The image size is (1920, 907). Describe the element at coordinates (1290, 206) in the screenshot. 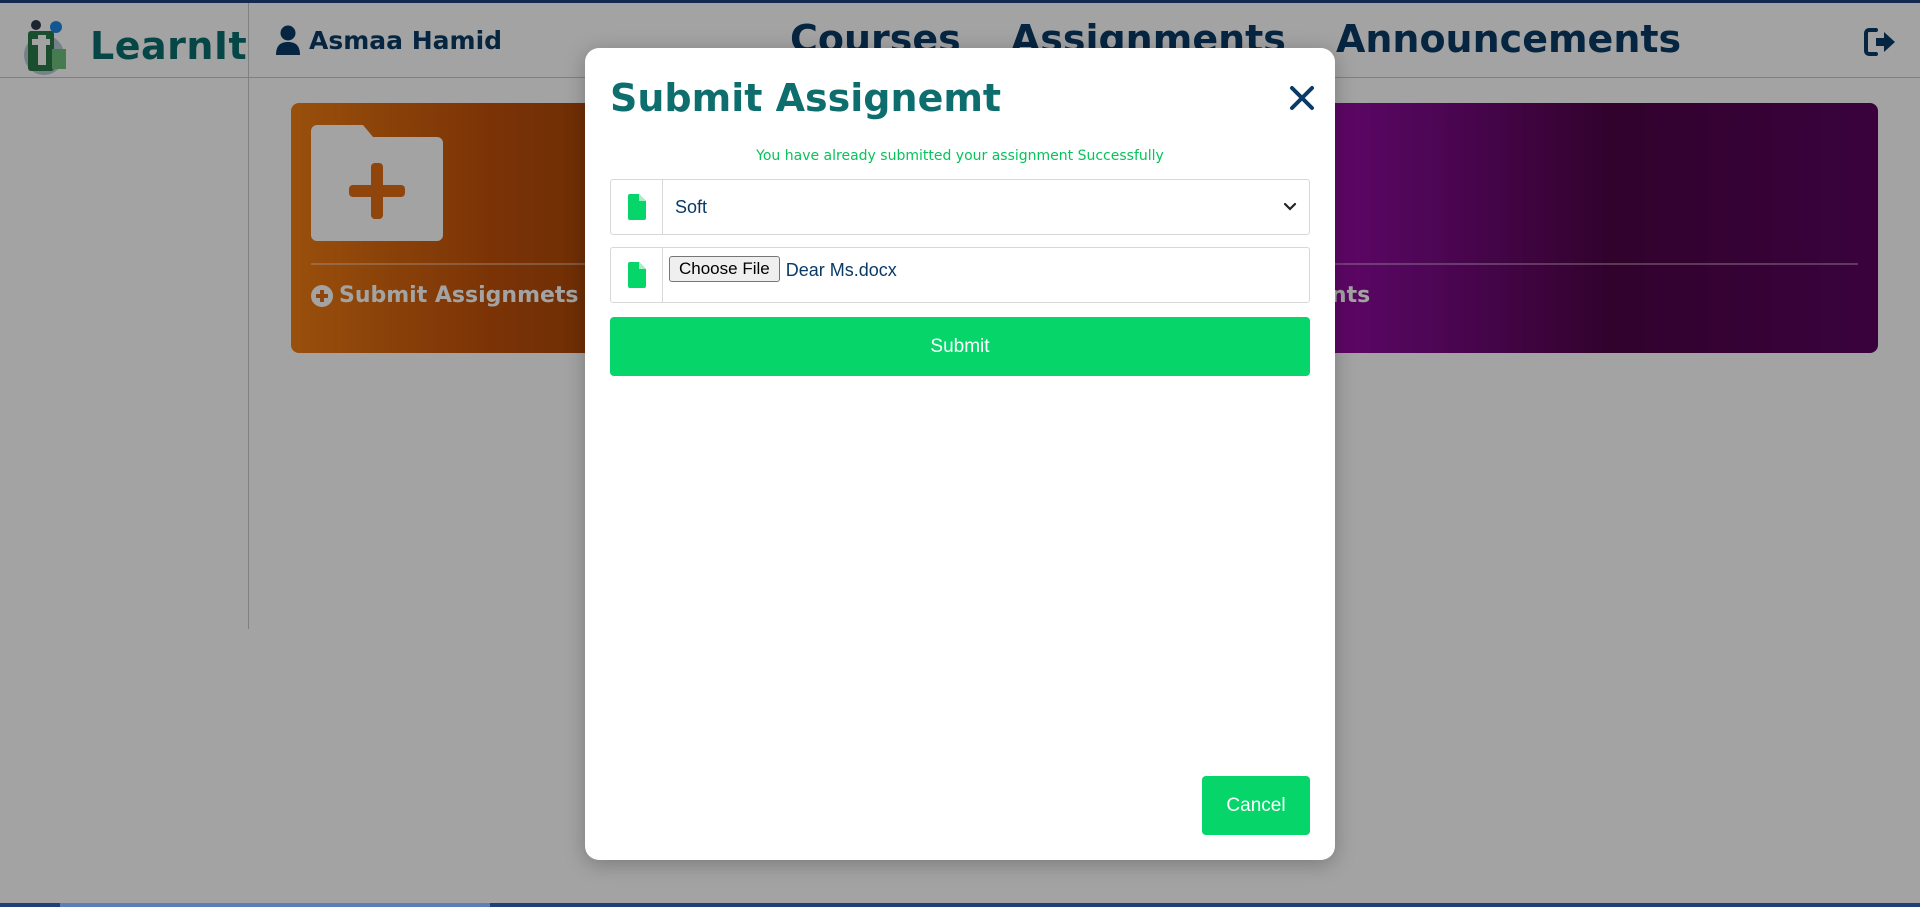

I see `chevron-down-icon` at that location.